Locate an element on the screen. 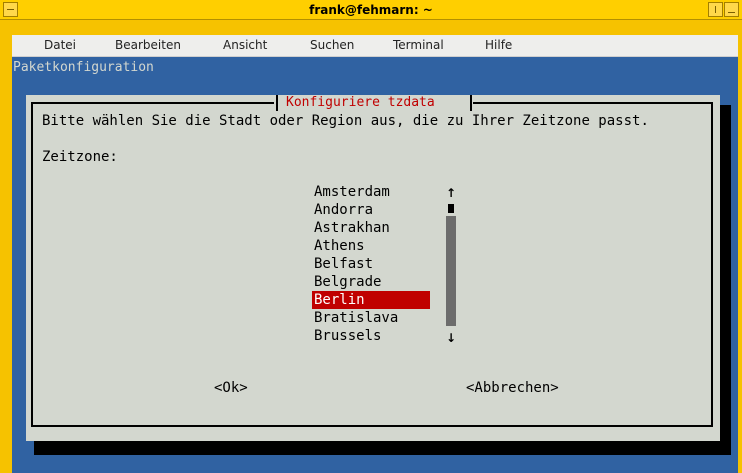 This screenshot has width=742, height=473. timezone-option-berlin: Berlin is located at coordinates (371, 300).